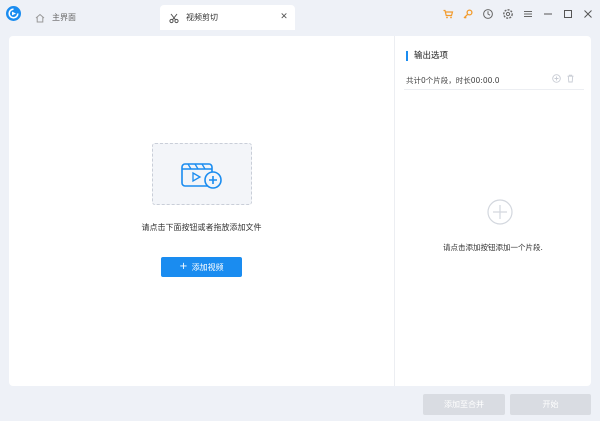 This screenshot has width=600, height=421. I want to click on segment-summary: 共计0个片段，时长00:00.0, so click(453, 80).